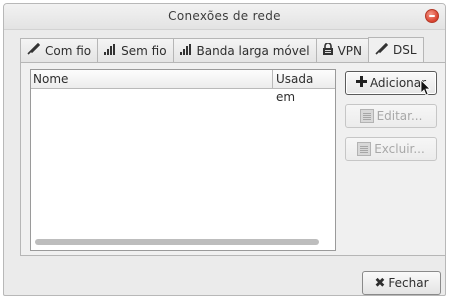 This screenshot has width=451, height=299. I want to click on tab-label: Sem fio, so click(144, 50).